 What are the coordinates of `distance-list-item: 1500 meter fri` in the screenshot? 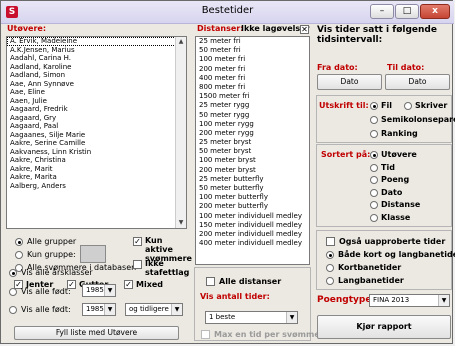 It's located at (252, 96).